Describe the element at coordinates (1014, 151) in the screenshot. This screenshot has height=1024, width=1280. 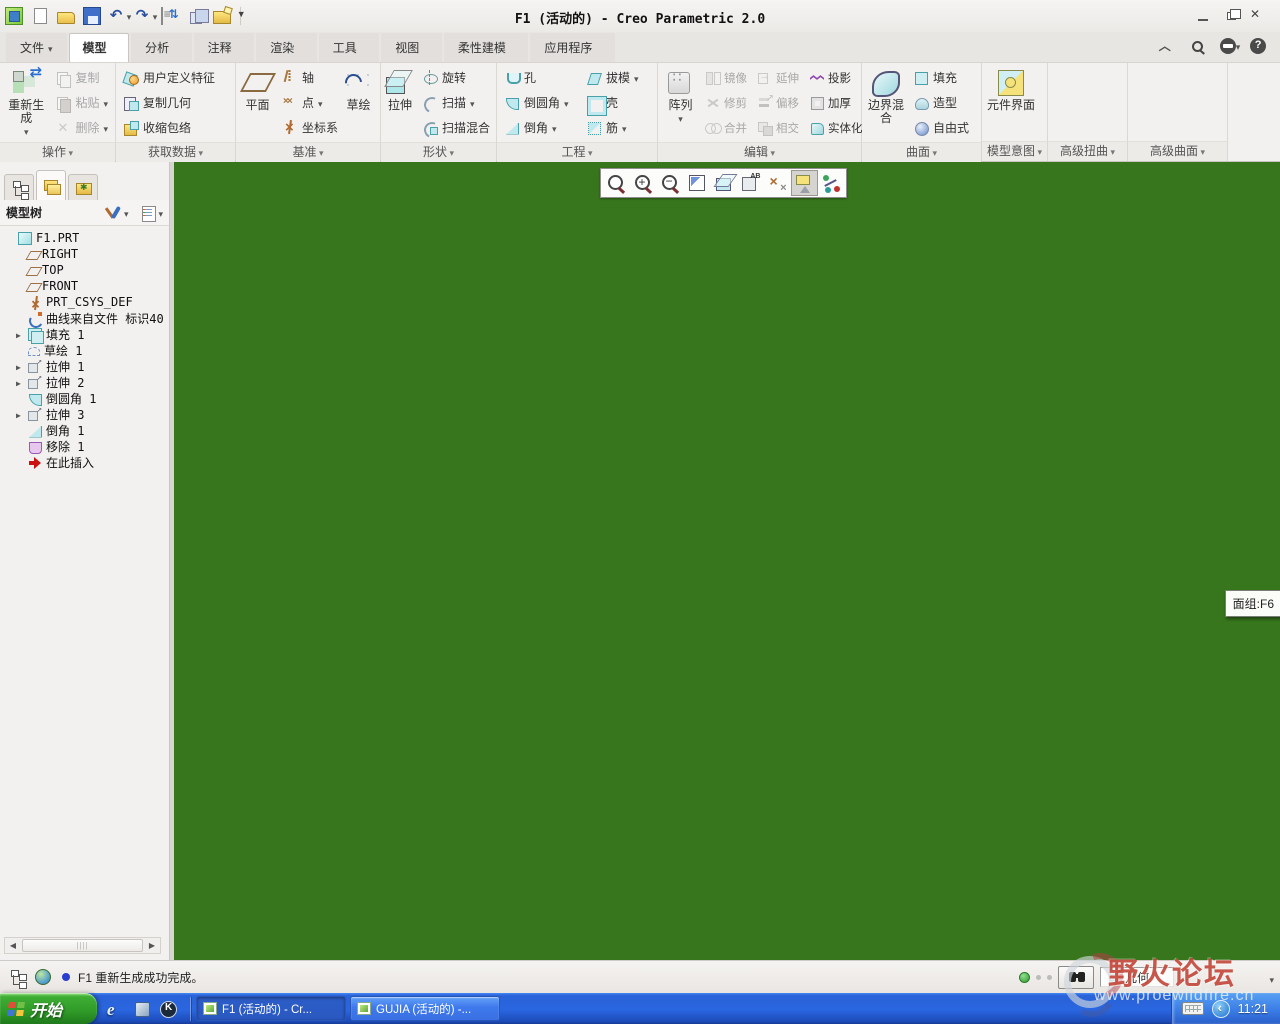
I see `group-label-model-intent: 模型意图` at that location.